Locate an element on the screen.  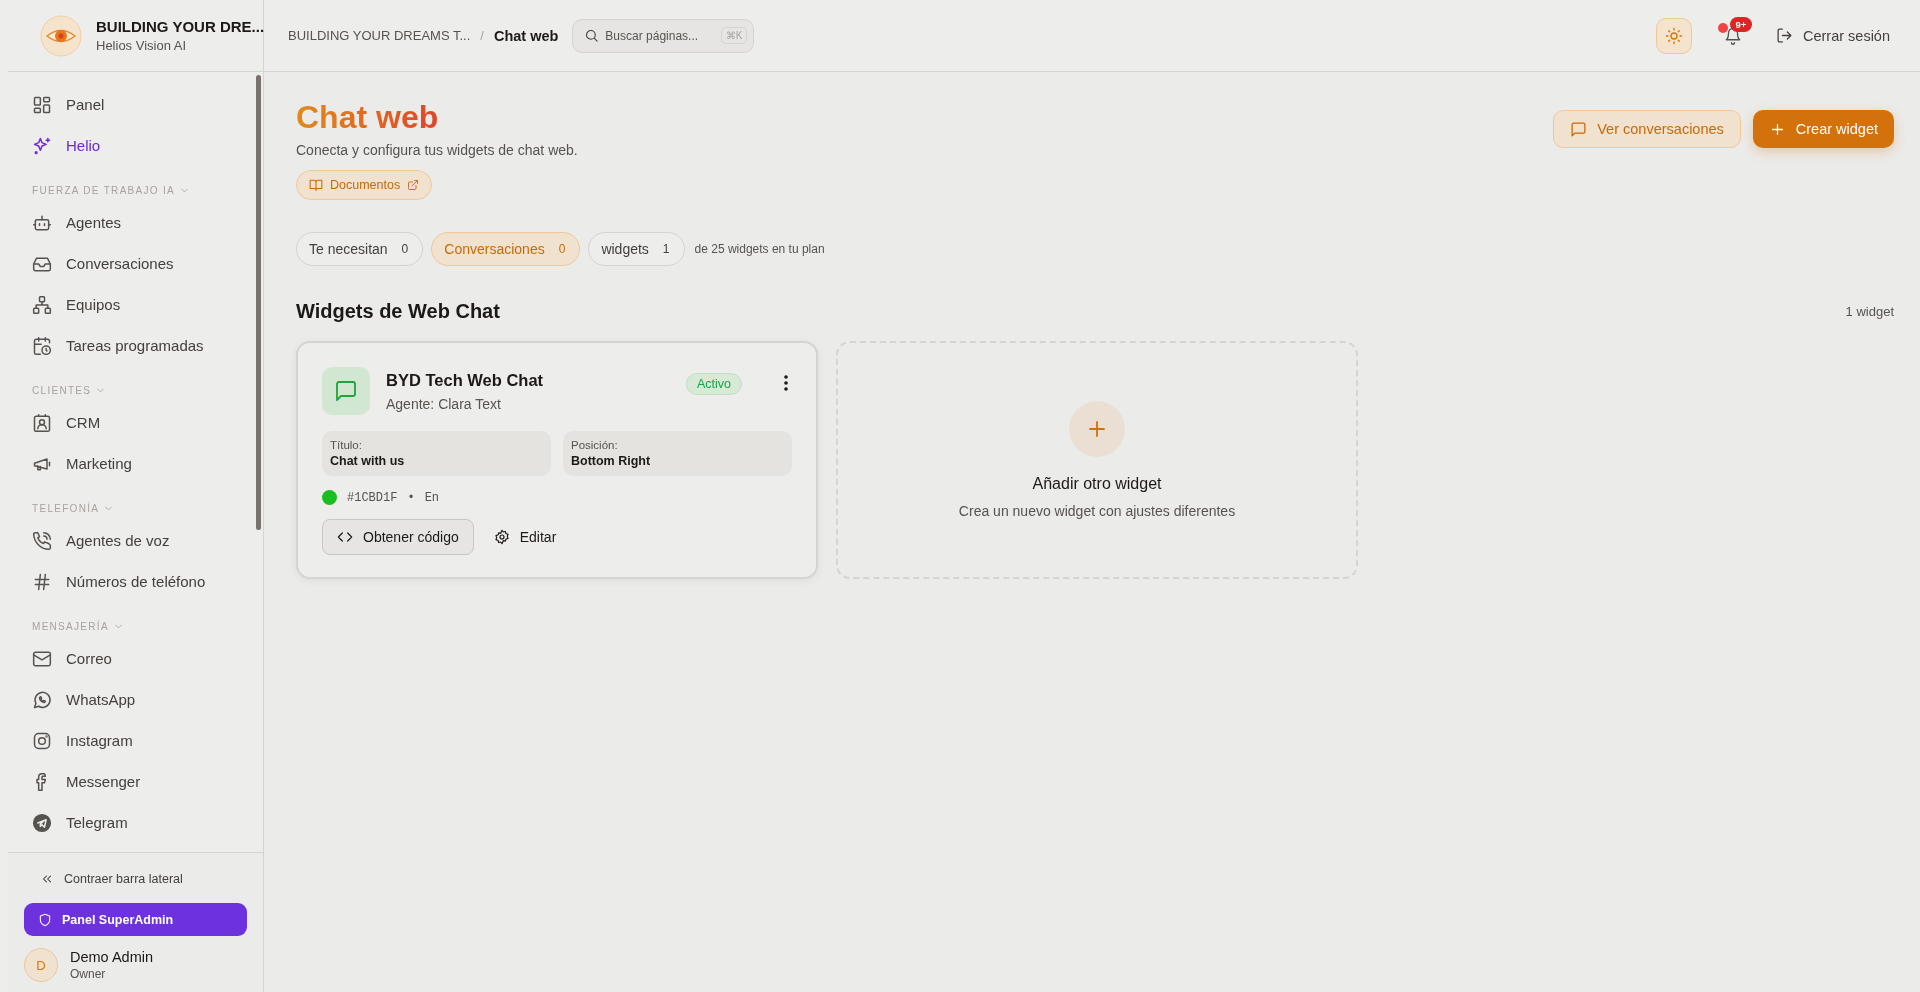
notification-count: 9+ is located at coordinates (1740, 24).